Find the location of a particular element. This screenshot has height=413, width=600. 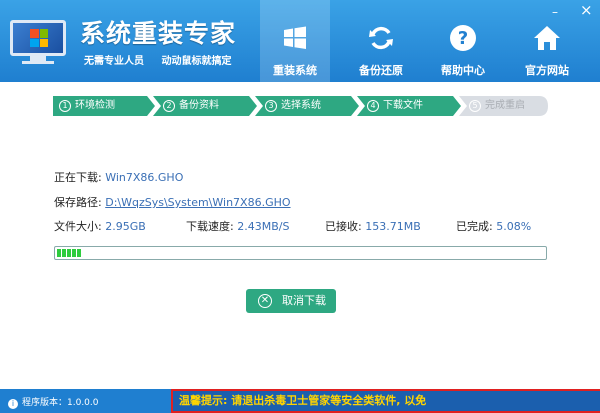

received-row: 已接收: 153.71MB is located at coordinates (373, 226).